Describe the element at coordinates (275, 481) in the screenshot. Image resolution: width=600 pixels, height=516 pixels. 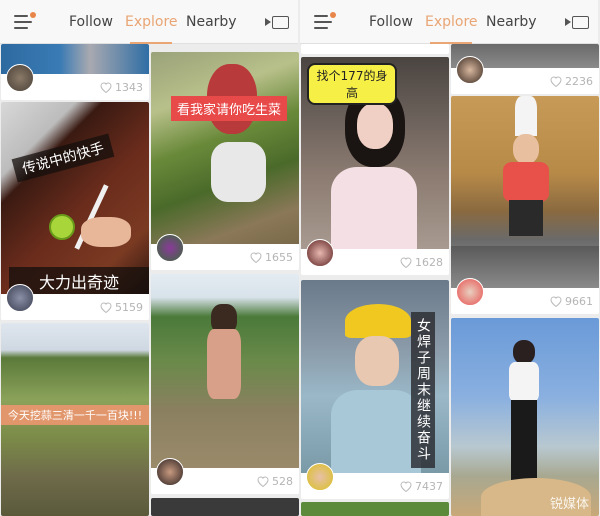
I see `like-count: 528` at that location.